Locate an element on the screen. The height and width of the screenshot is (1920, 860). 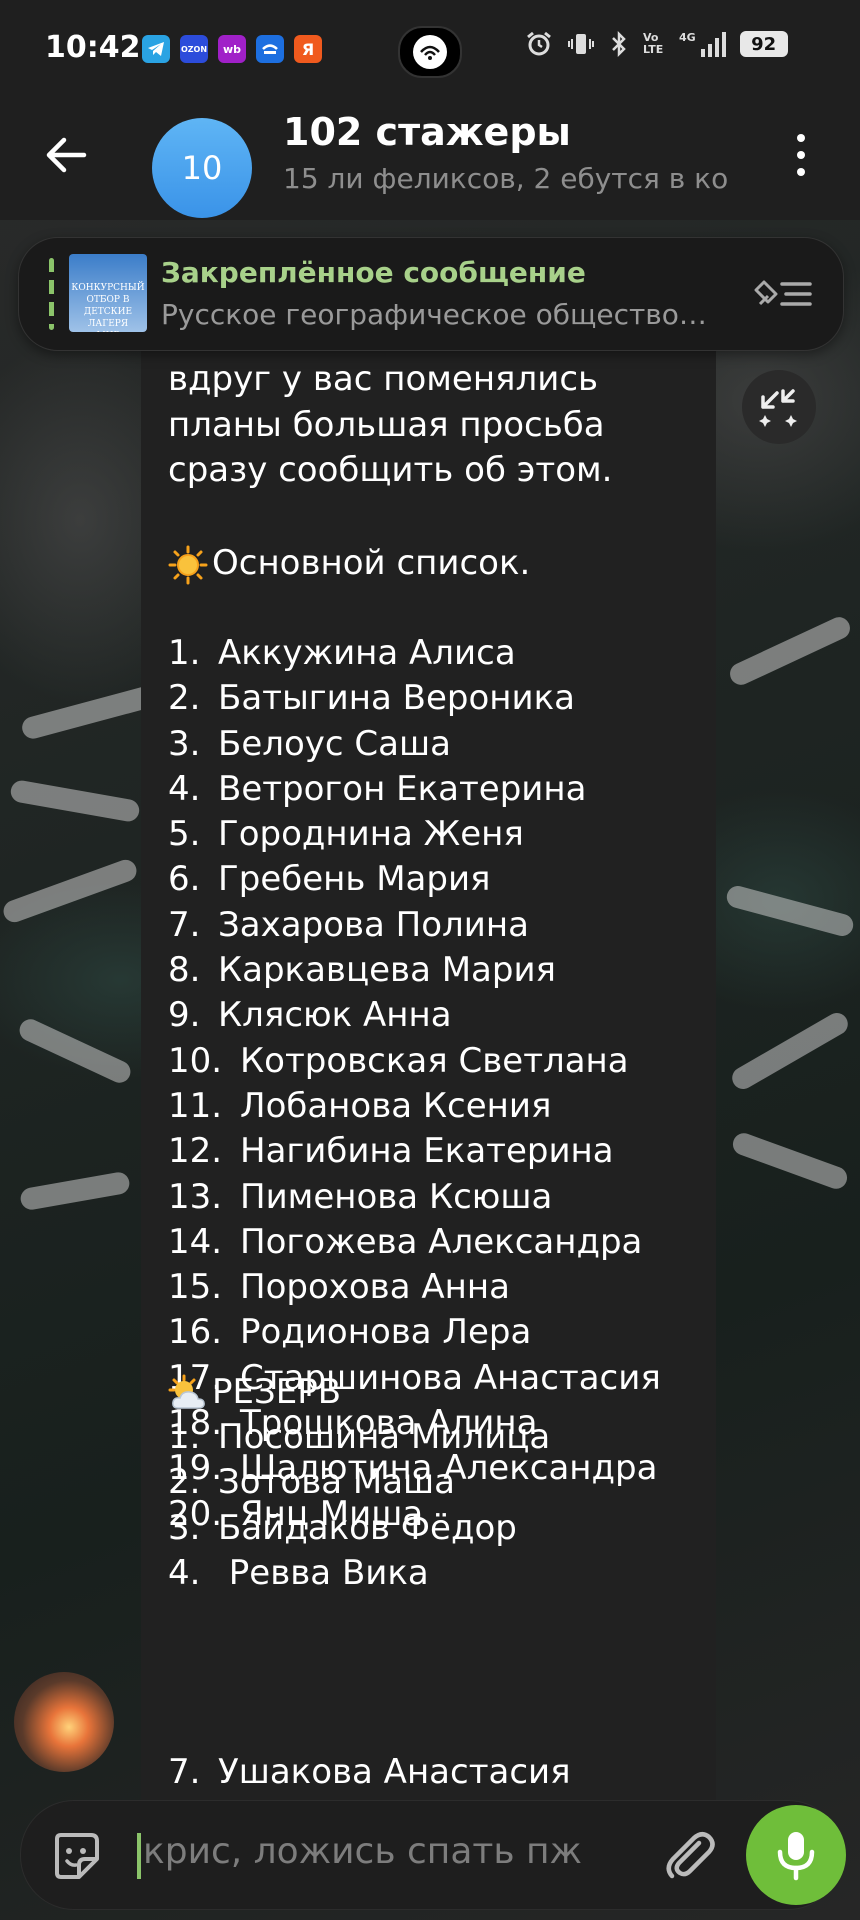
list-item: 10. Котровская Светлана is located at coordinates (414, 1061).